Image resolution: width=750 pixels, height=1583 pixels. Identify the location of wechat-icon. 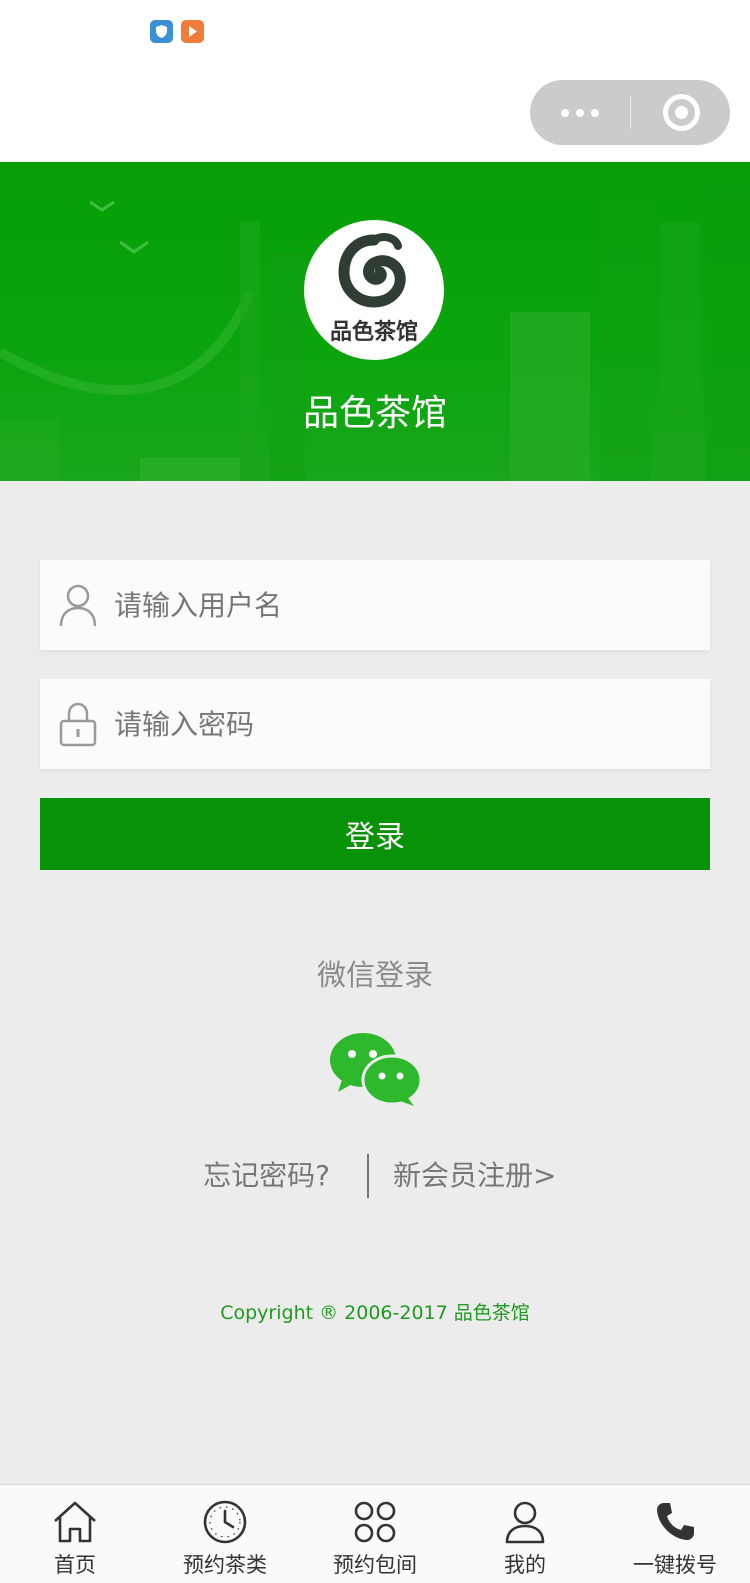
(376, 1068).